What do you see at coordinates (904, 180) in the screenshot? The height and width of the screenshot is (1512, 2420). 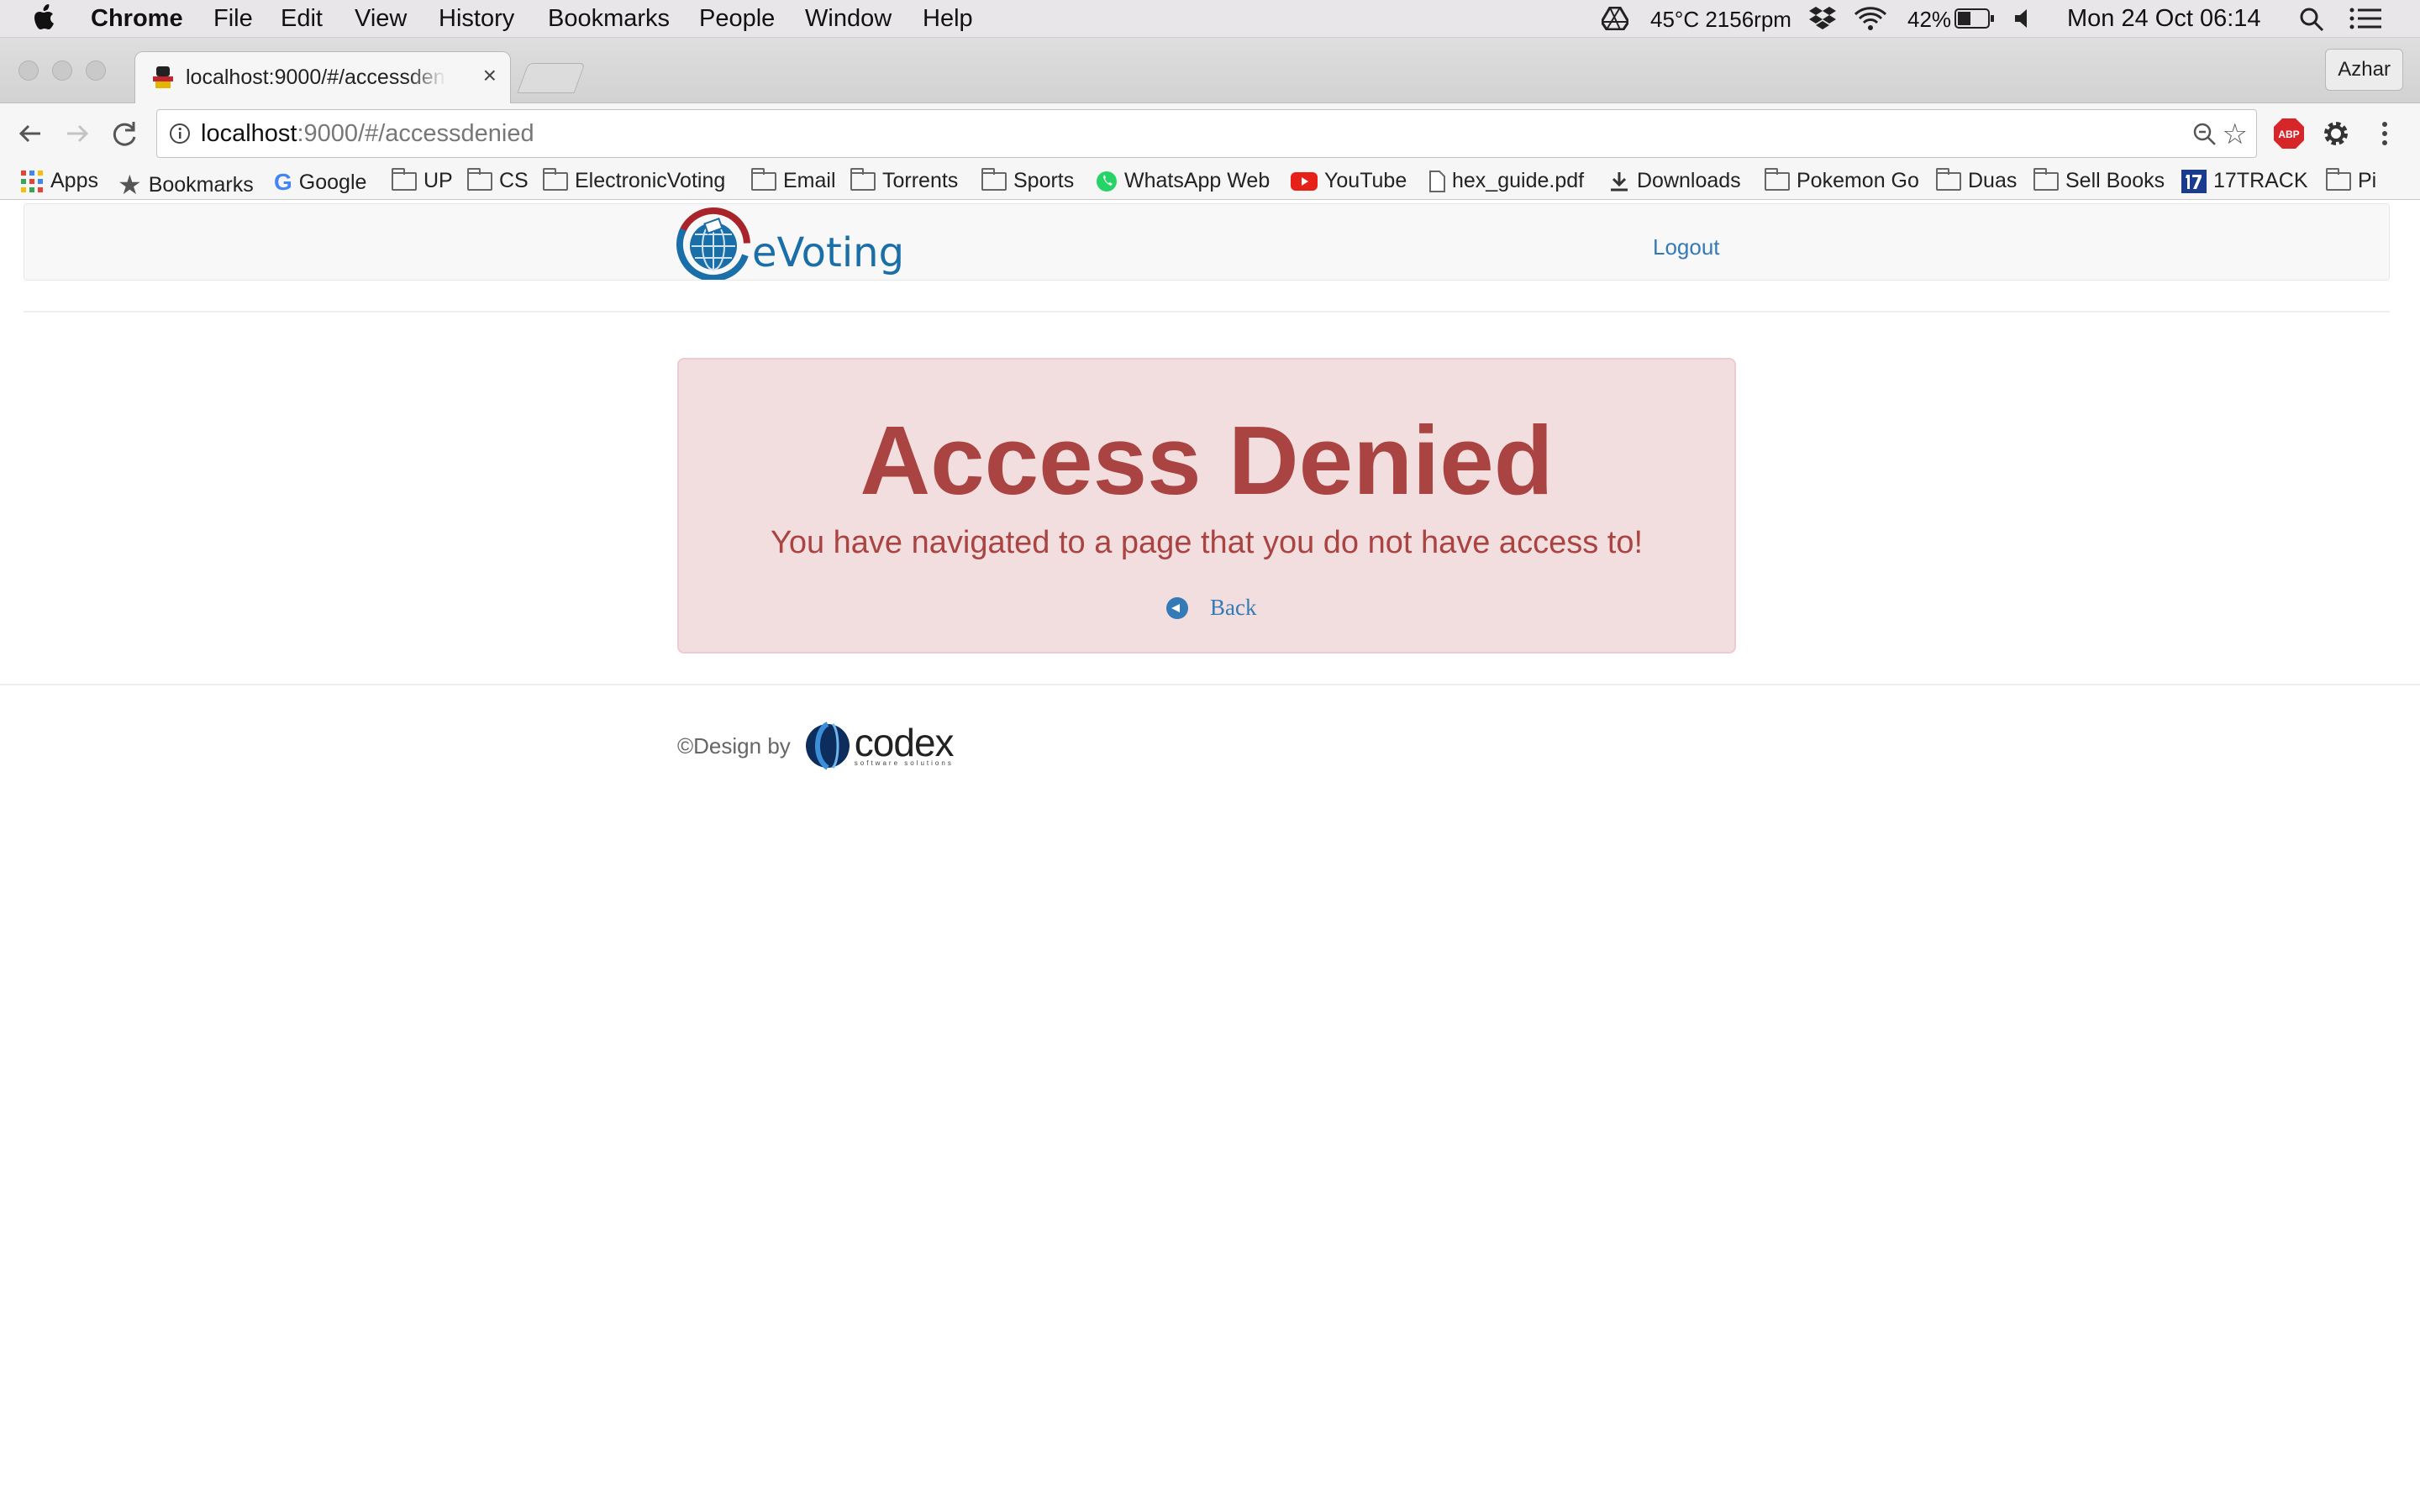 I see `bookmark-folder-torrents: Torrents` at bounding box center [904, 180].